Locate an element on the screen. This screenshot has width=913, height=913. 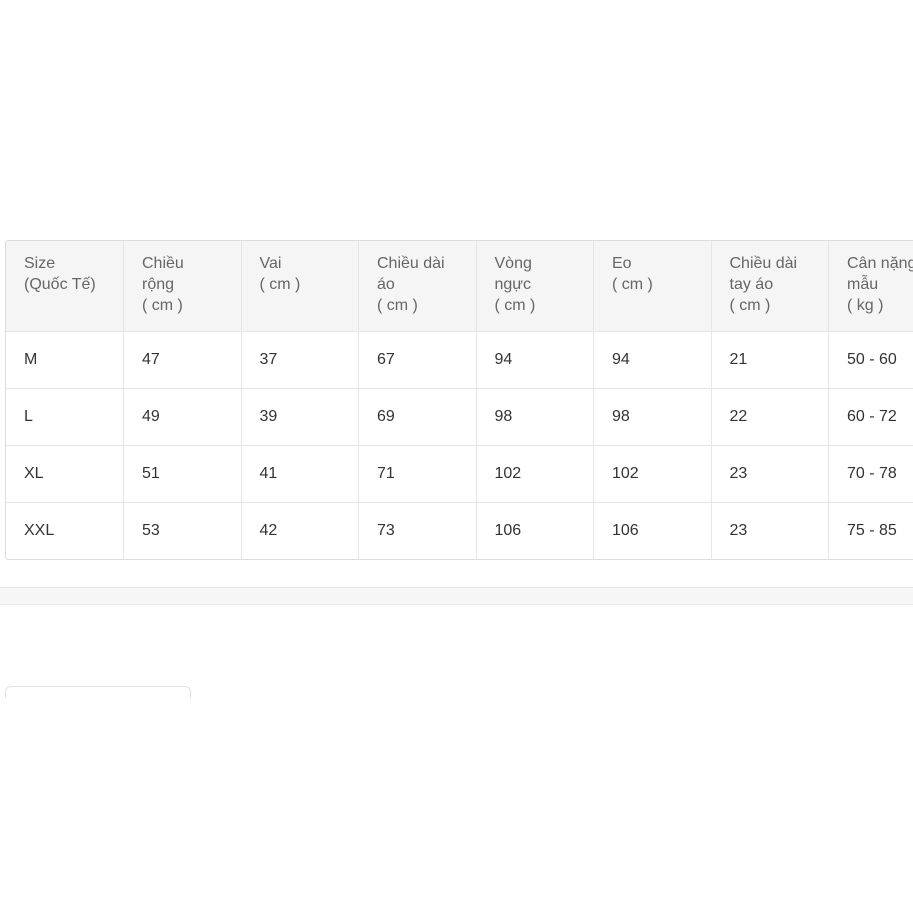
header-shirt-length: Chiều dài áo ( cm ) is located at coordinates (417, 286).